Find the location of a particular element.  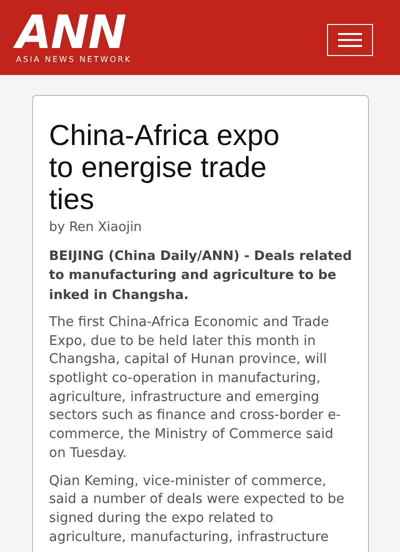

article-paragraph: Qian Keming, vice-minister of commerce, said a number of deals were expected to be signed during the expo related to agriculture, manufacturing, infrastructure is located at coordinates (197, 509).